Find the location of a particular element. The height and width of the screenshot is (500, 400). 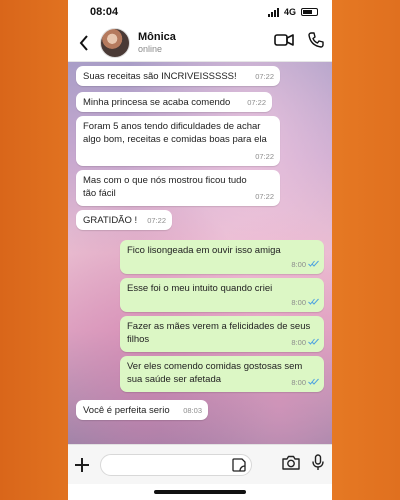

back-icon is located at coordinates (84, 43).